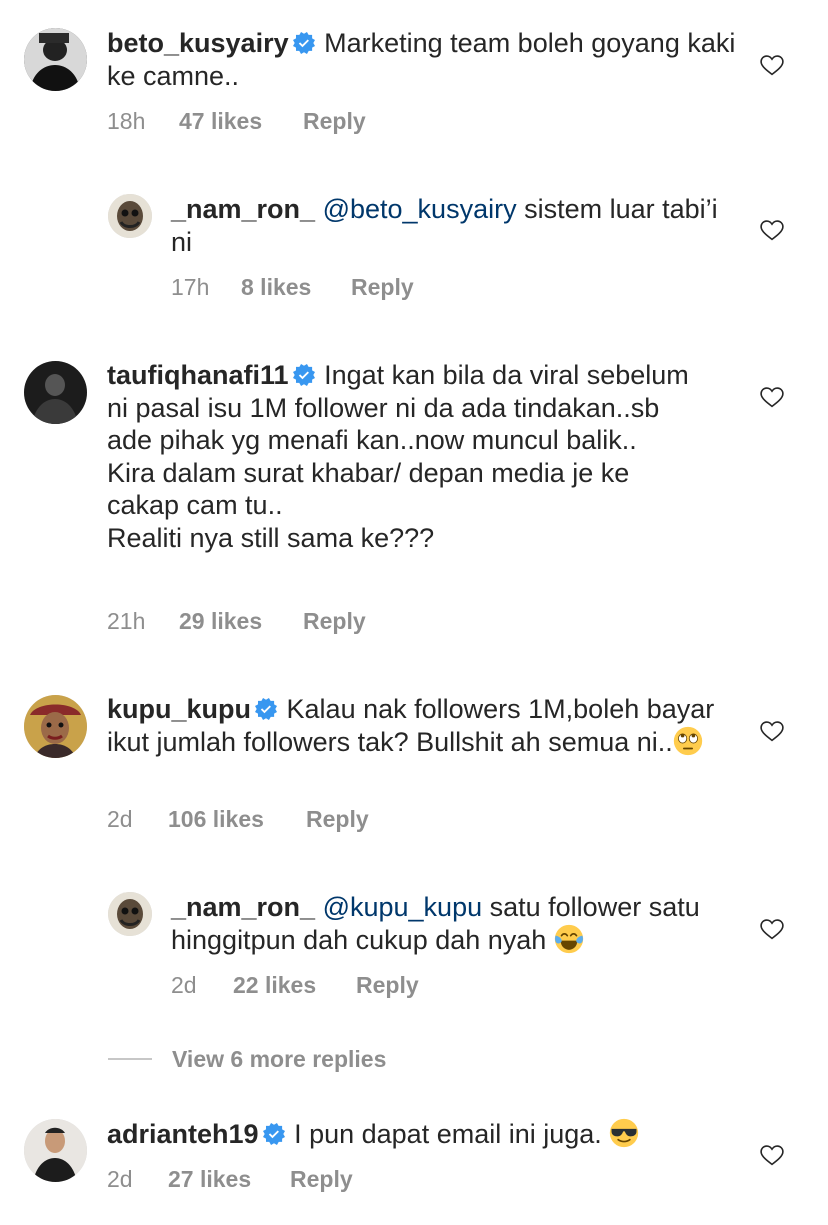 The height and width of the screenshot is (1225, 828). I want to click on comment-body: adrianteh19 I pun dapat email ini juga., so click(417, 1134).